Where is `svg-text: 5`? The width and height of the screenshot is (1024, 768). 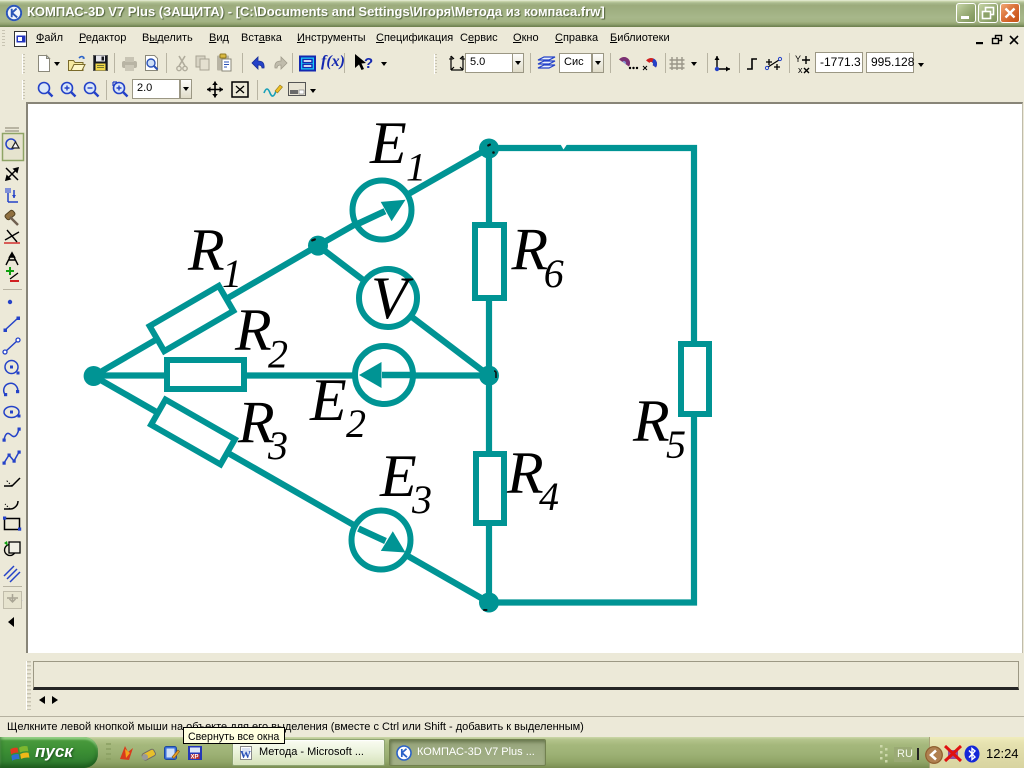
svg-text: 5 is located at coordinates (676, 444).